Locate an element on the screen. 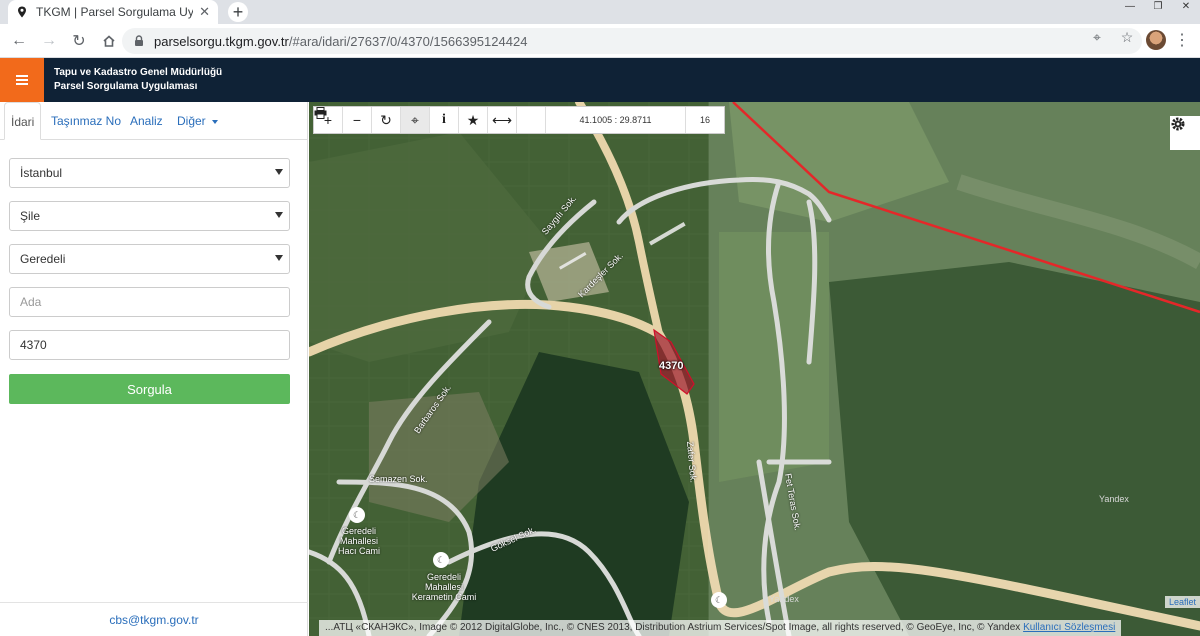 This screenshot has height=636, width=1200. location-pin-icon is located at coordinates (22, 12).